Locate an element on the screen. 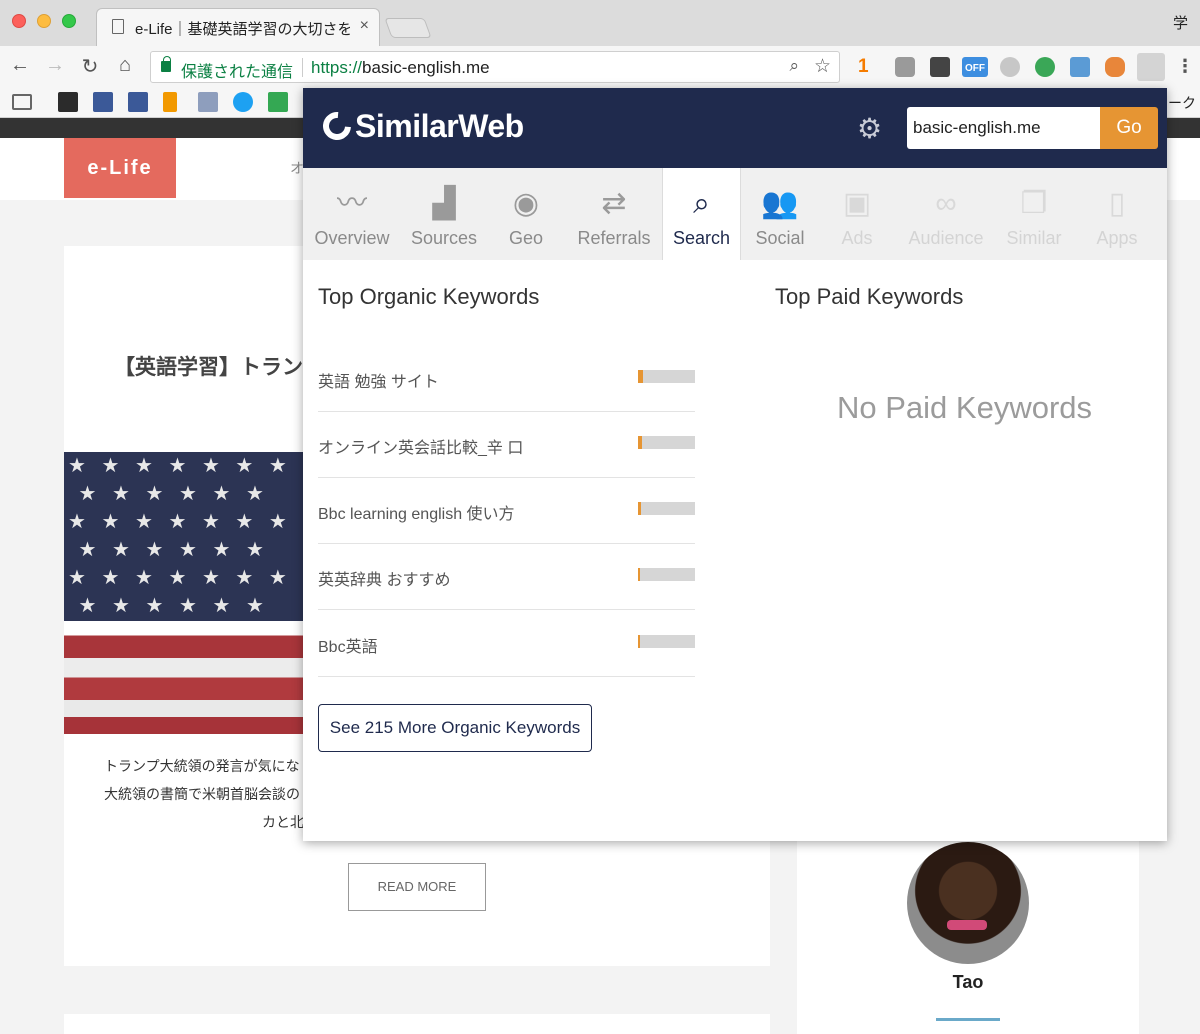  tab-label: Apps is located at coordinates (1117, 238).